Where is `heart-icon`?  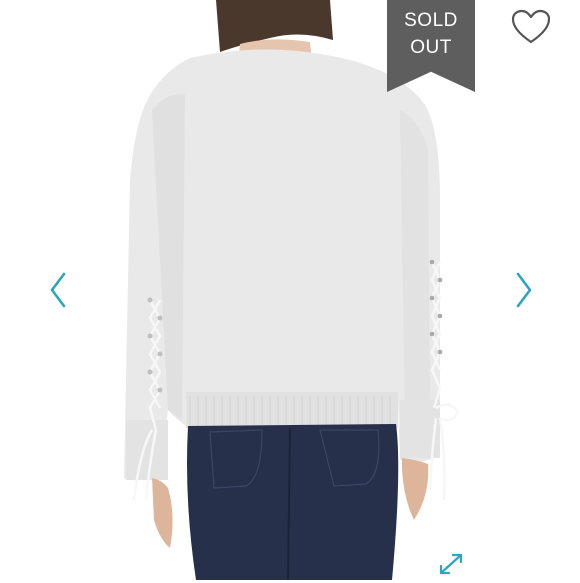
heart-icon is located at coordinates (531, 26).